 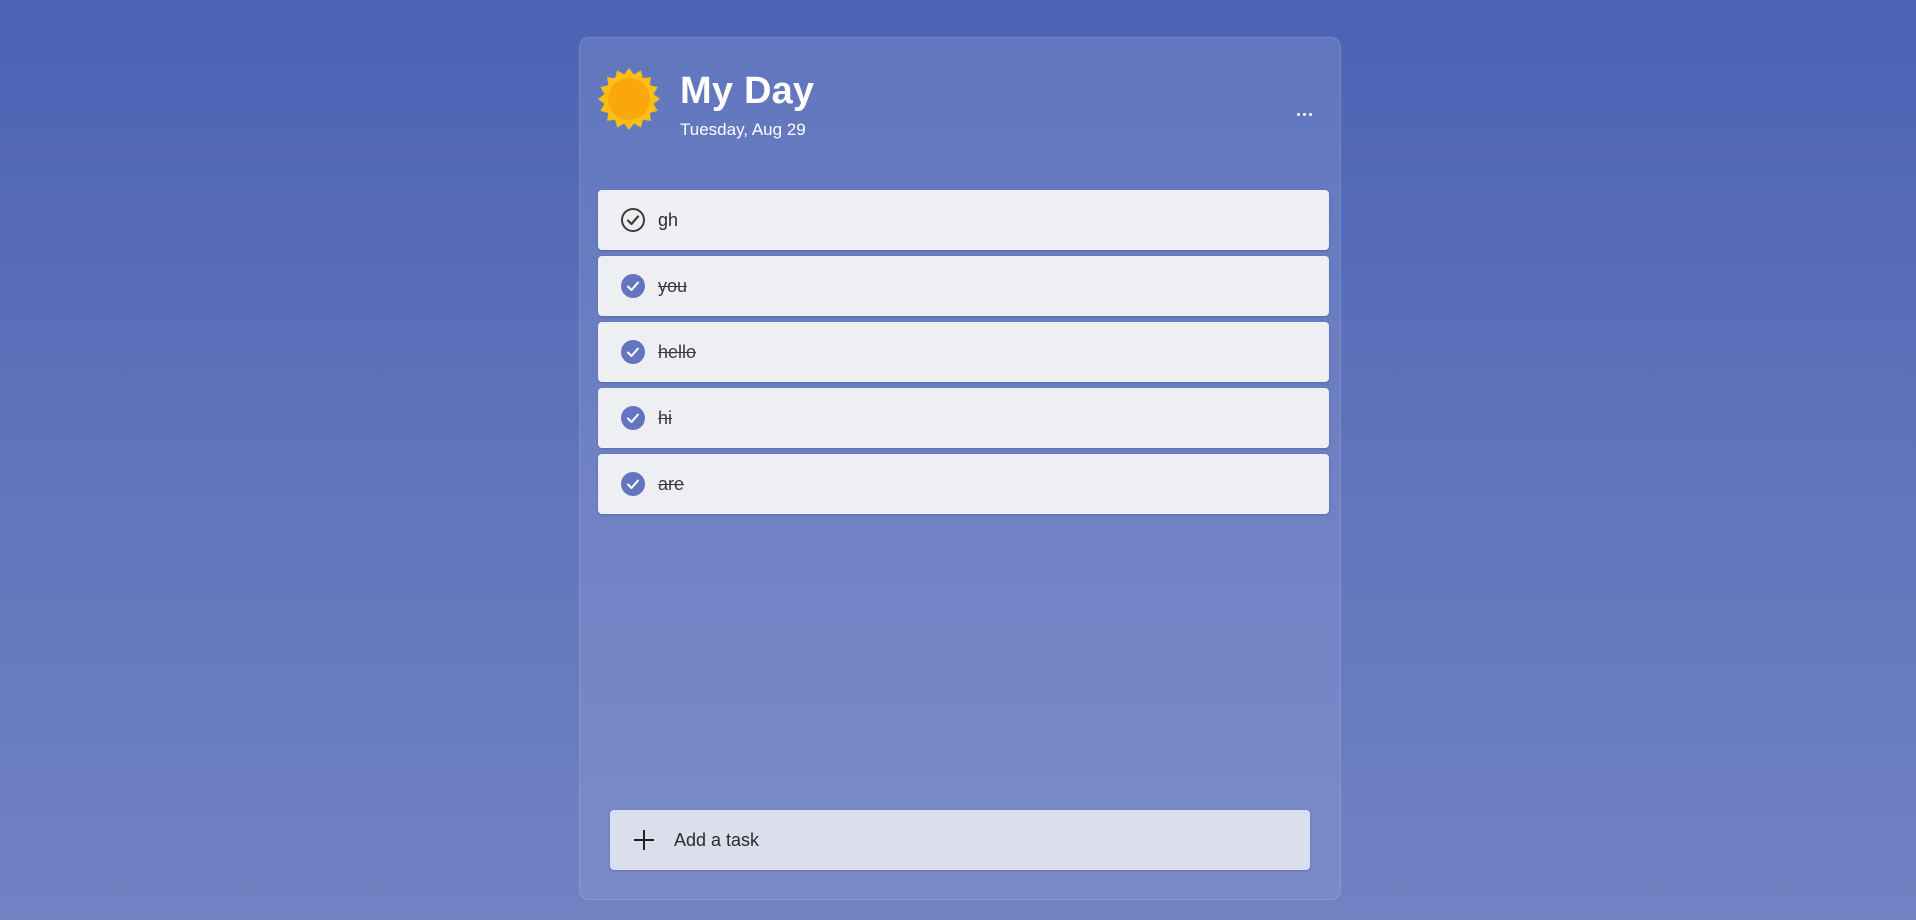 What do you see at coordinates (963, 220) in the screenshot?
I see `task-item: gh` at bounding box center [963, 220].